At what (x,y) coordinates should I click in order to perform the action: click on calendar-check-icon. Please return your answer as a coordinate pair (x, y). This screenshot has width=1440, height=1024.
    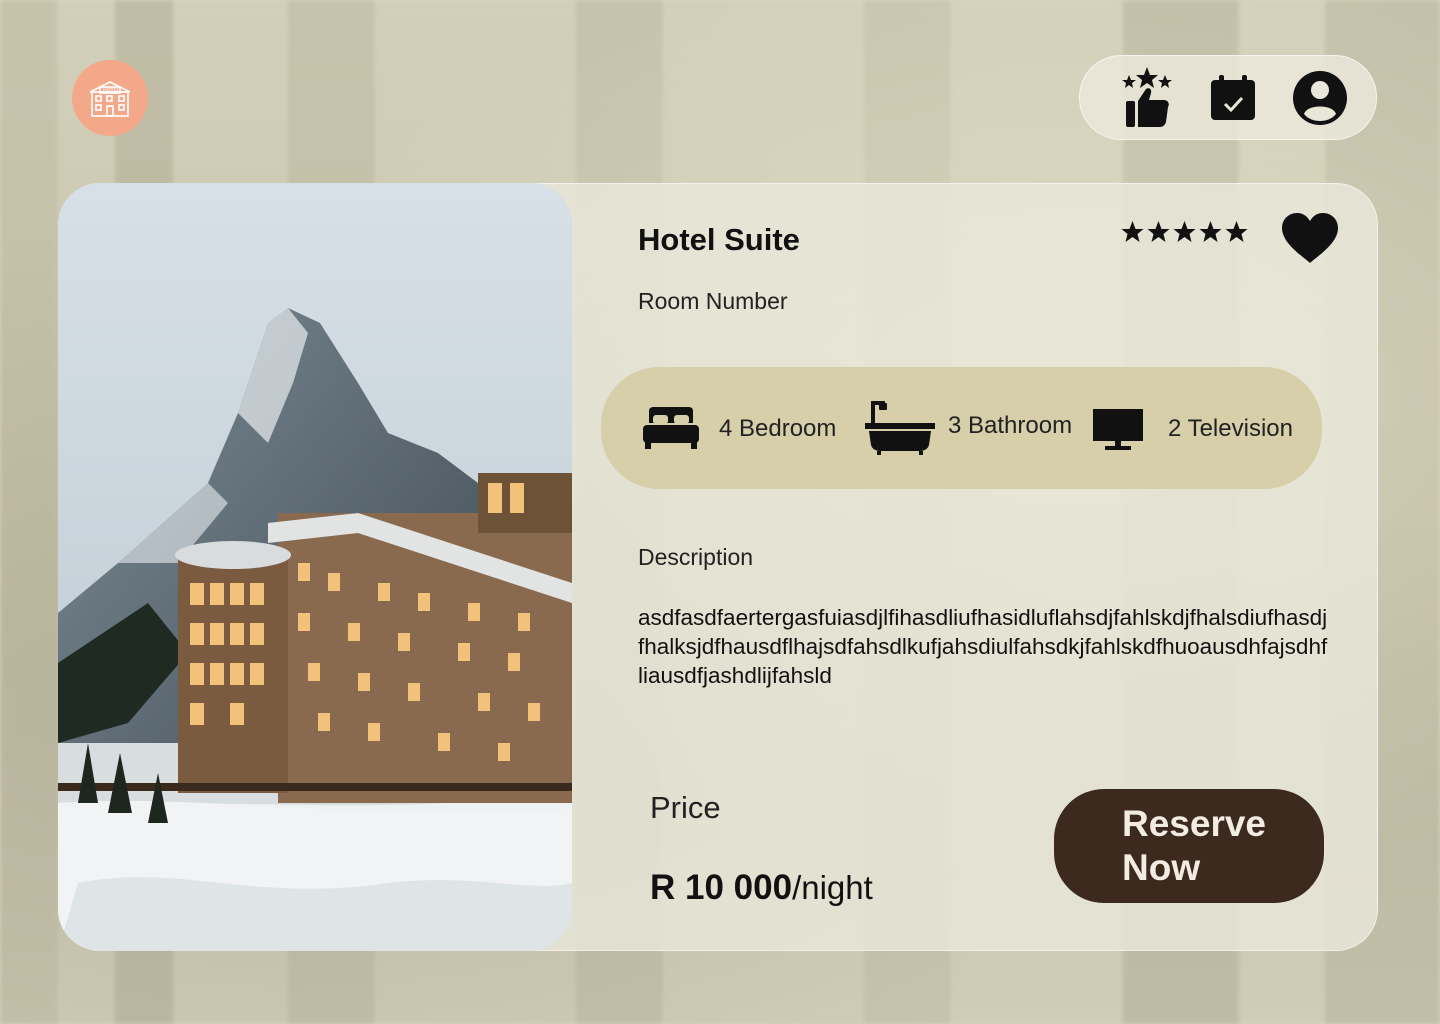
    Looking at the image, I should click on (1233, 97).